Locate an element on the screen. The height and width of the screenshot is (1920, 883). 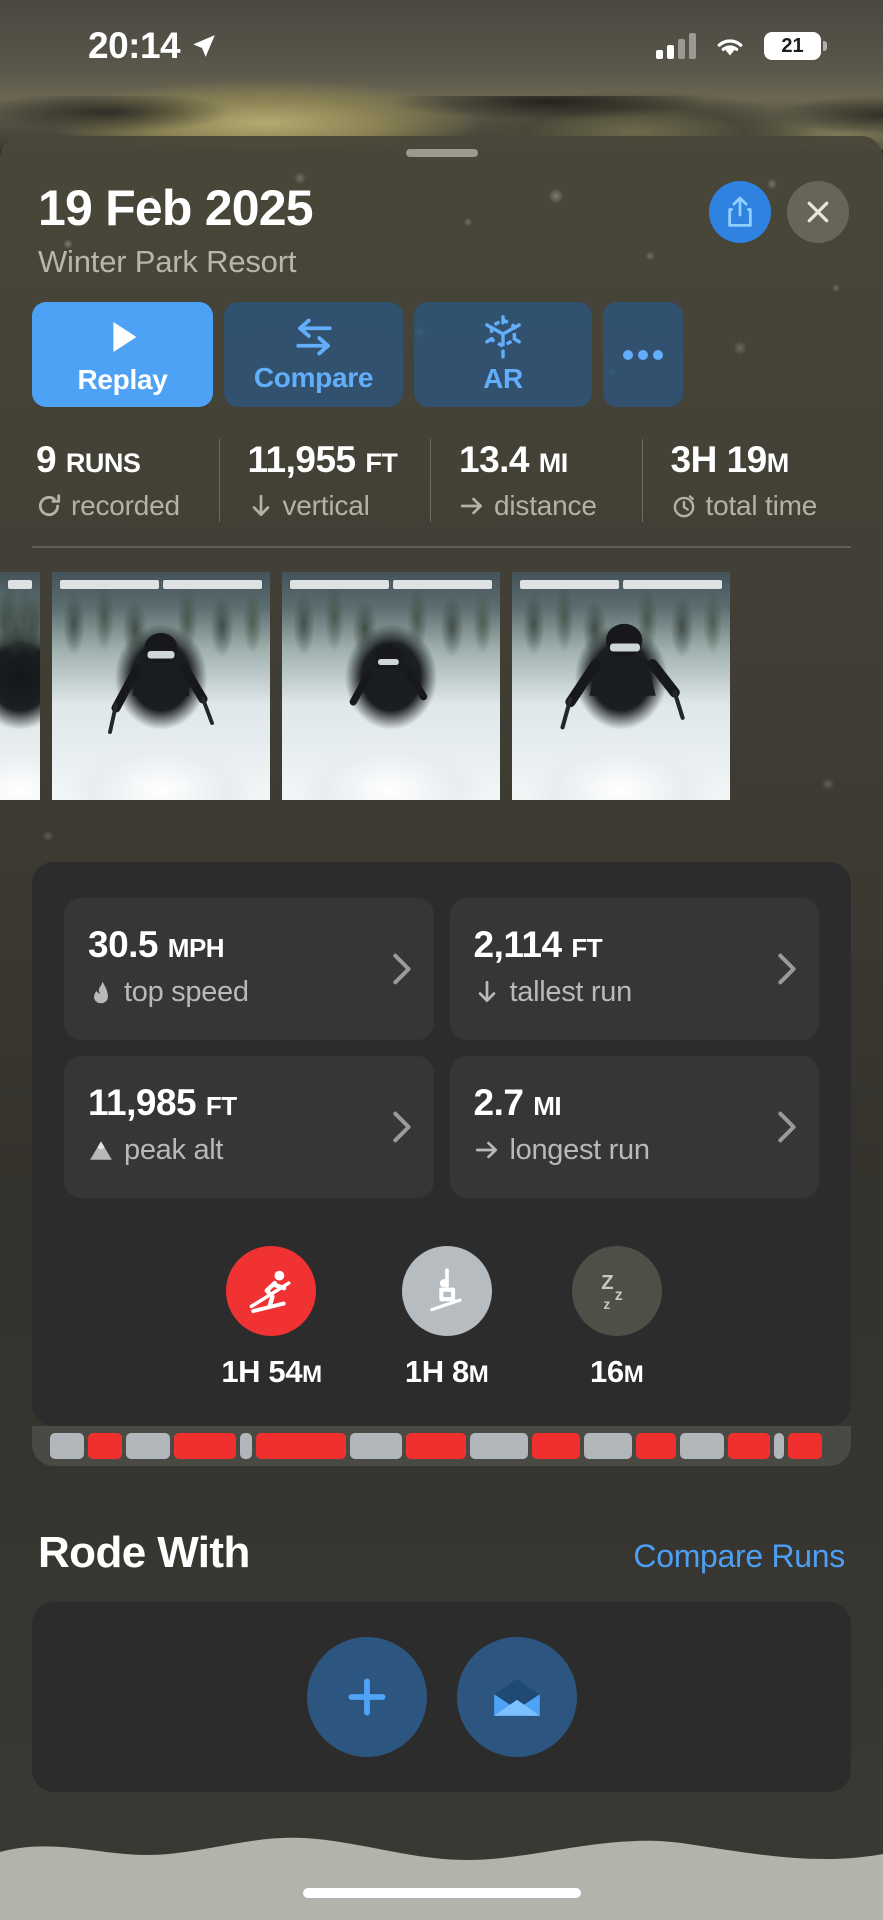
total-time-unit: M is located at coordinates (778, 463).